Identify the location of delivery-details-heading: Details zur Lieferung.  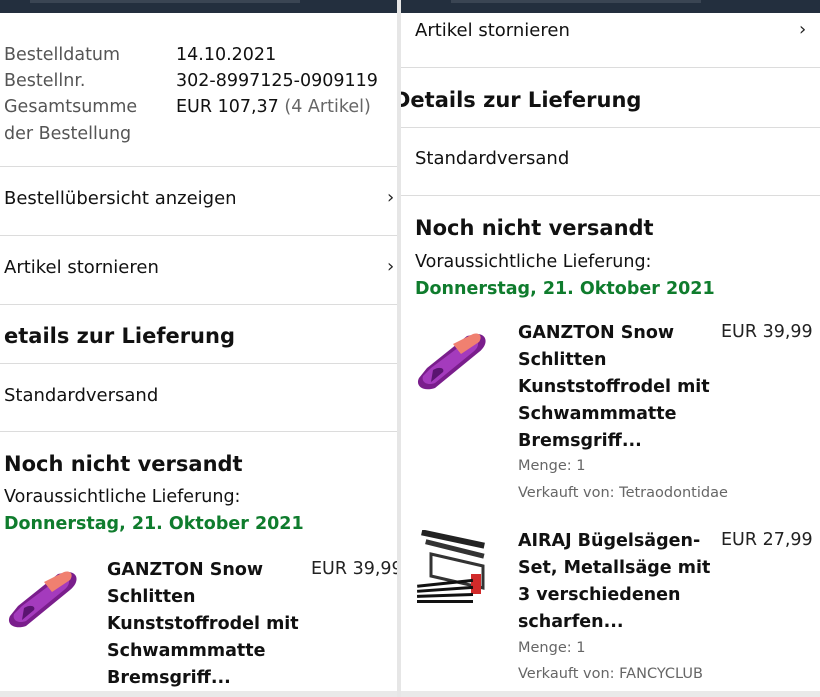
(521, 100).